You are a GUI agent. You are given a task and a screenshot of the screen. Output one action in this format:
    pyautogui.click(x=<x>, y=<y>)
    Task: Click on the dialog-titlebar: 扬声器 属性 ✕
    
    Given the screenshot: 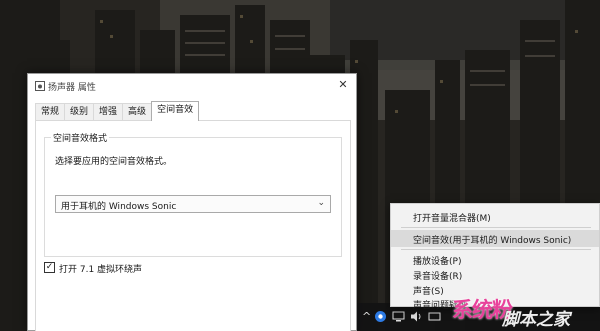 What is the action you would take?
    pyautogui.click(x=192, y=86)
    